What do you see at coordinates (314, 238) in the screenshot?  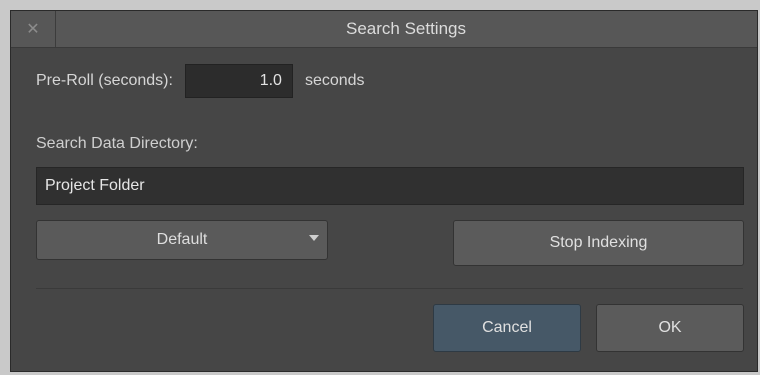 I see `chevron-down-icon` at bounding box center [314, 238].